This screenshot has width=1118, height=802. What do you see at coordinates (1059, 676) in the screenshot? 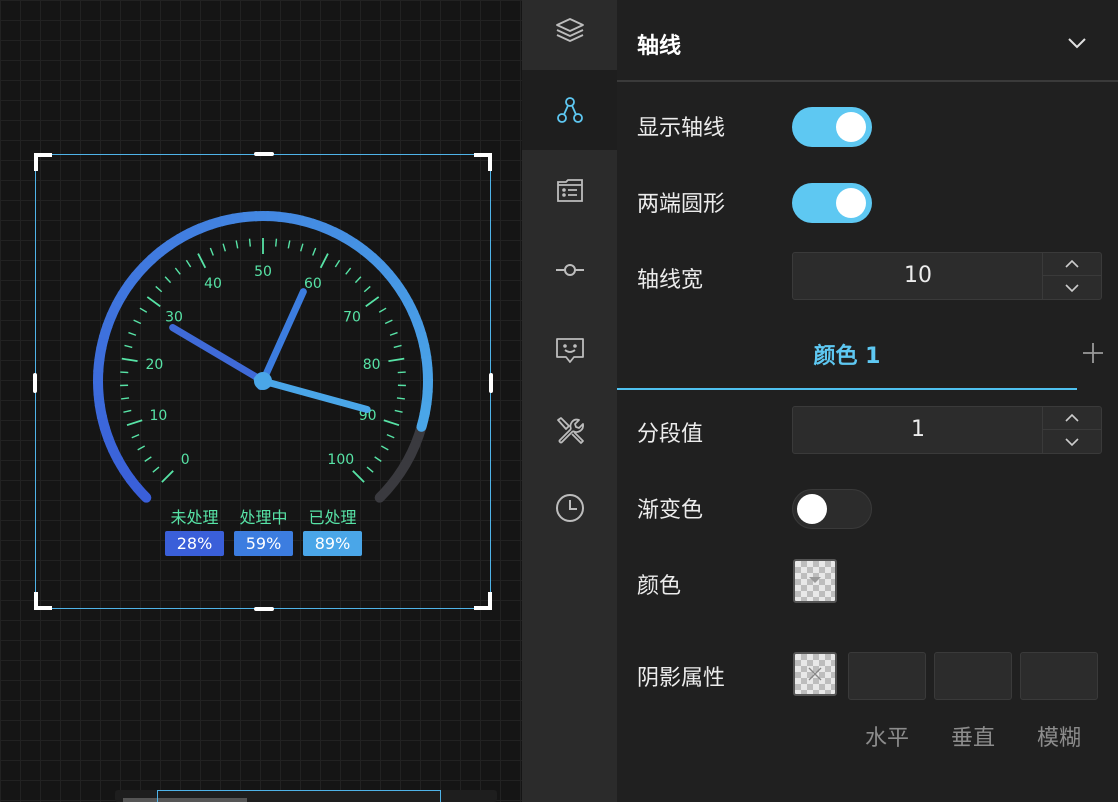
I see `shadow-blur-input` at bounding box center [1059, 676].